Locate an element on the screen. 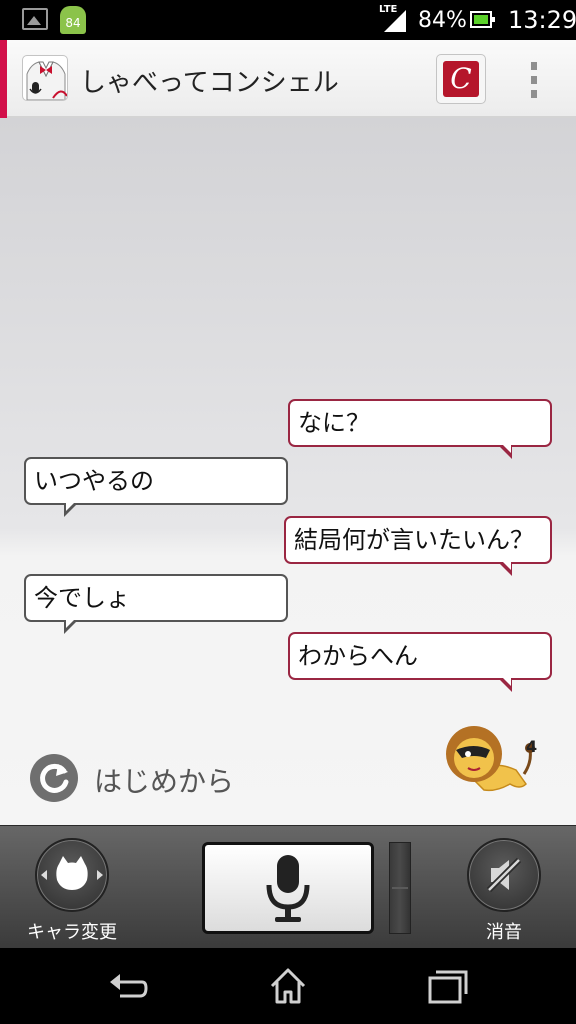 The height and width of the screenshot is (1024, 576). message-text: なに？ is located at coordinates (334, 423).